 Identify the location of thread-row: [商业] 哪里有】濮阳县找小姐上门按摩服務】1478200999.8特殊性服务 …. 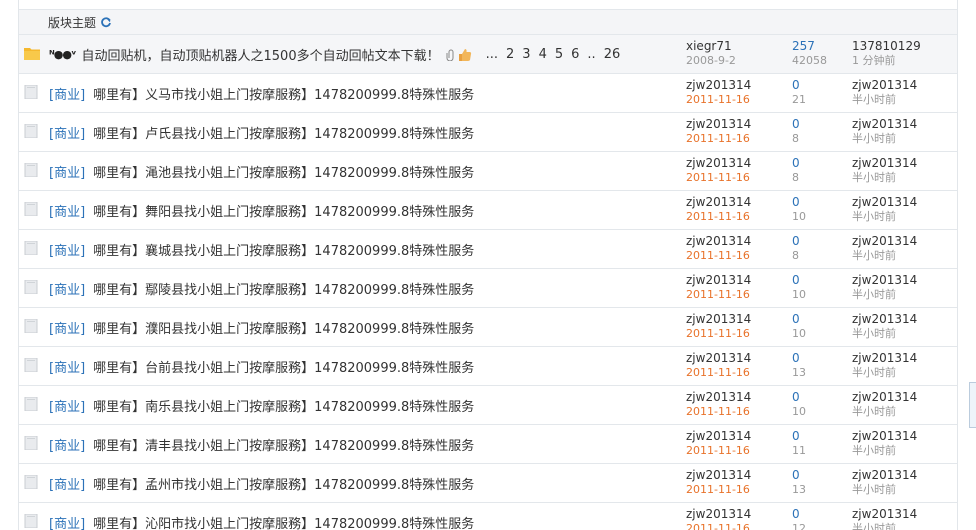
(488, 327).